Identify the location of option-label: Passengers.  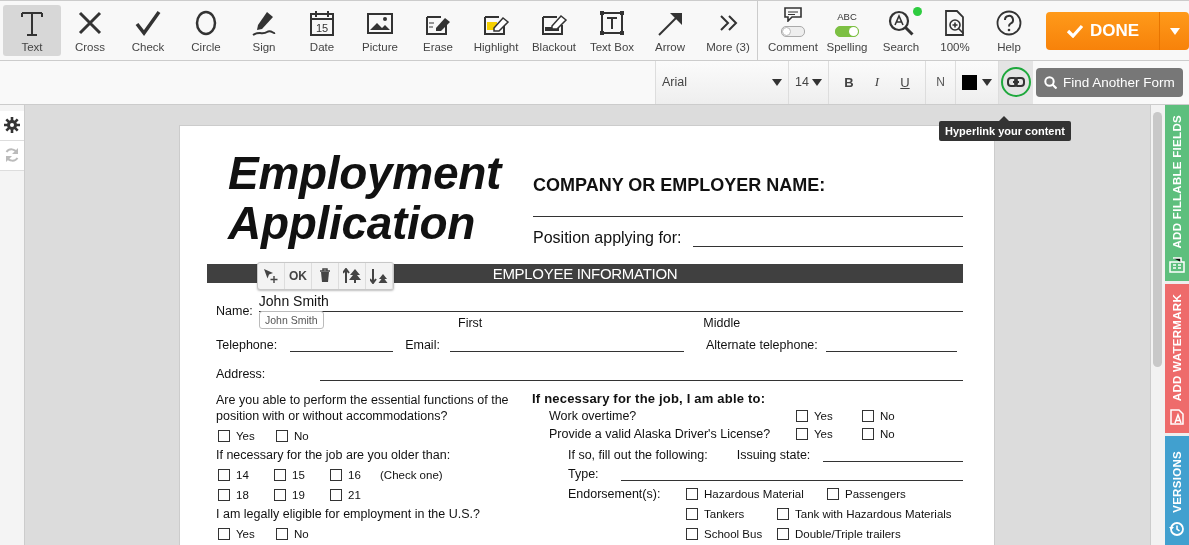
(875, 493).